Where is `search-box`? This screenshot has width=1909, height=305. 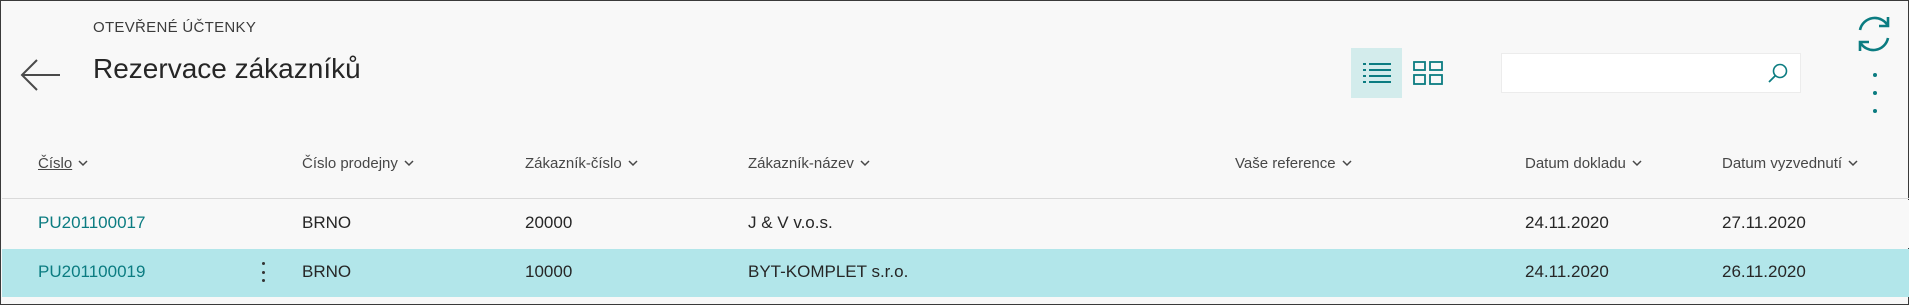
search-box is located at coordinates (1651, 73).